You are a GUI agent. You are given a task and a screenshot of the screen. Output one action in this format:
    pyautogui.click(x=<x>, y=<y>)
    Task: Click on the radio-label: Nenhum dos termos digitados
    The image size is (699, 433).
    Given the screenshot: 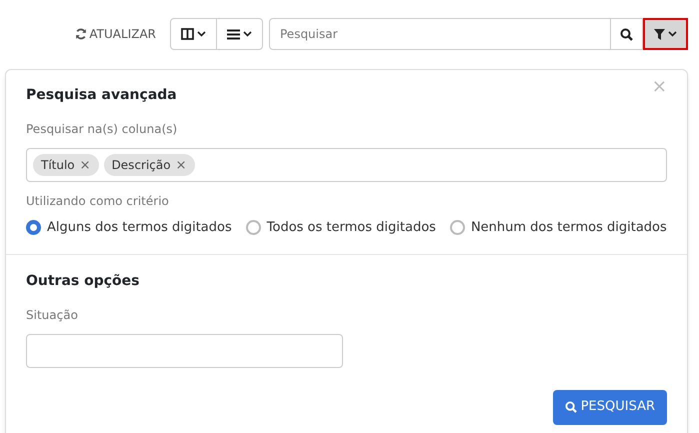 What is the action you would take?
    pyautogui.click(x=568, y=228)
    